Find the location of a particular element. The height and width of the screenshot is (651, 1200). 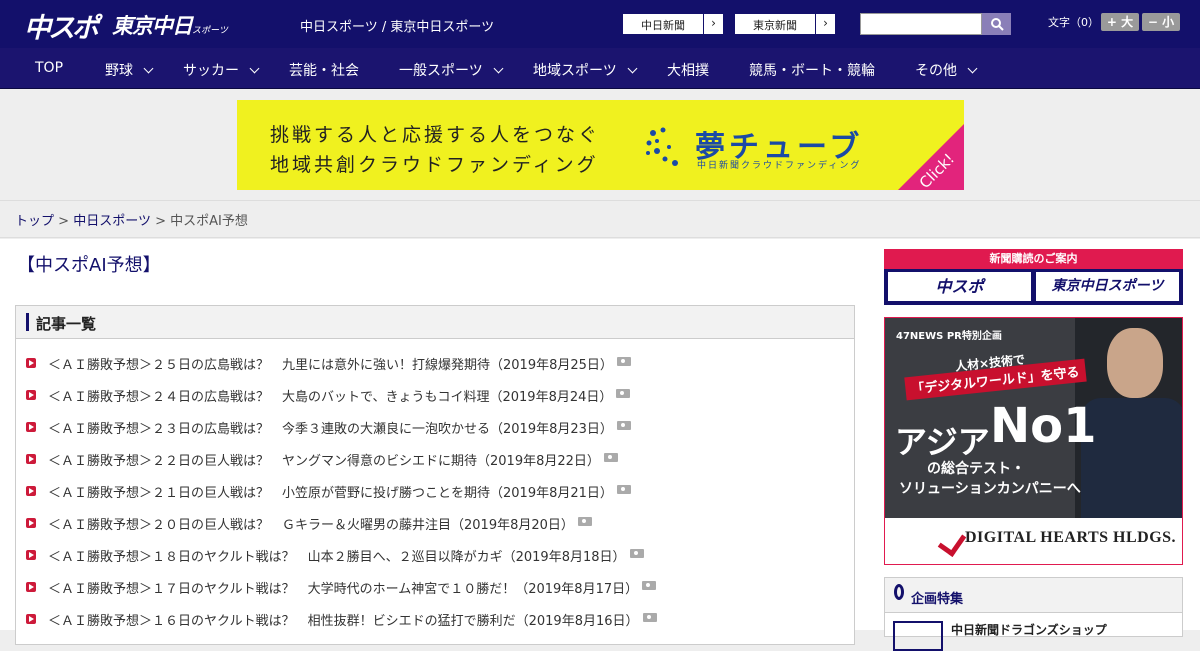

pr-company-name: DIGITAL HEARTS HLDGS. is located at coordinates (1071, 537).